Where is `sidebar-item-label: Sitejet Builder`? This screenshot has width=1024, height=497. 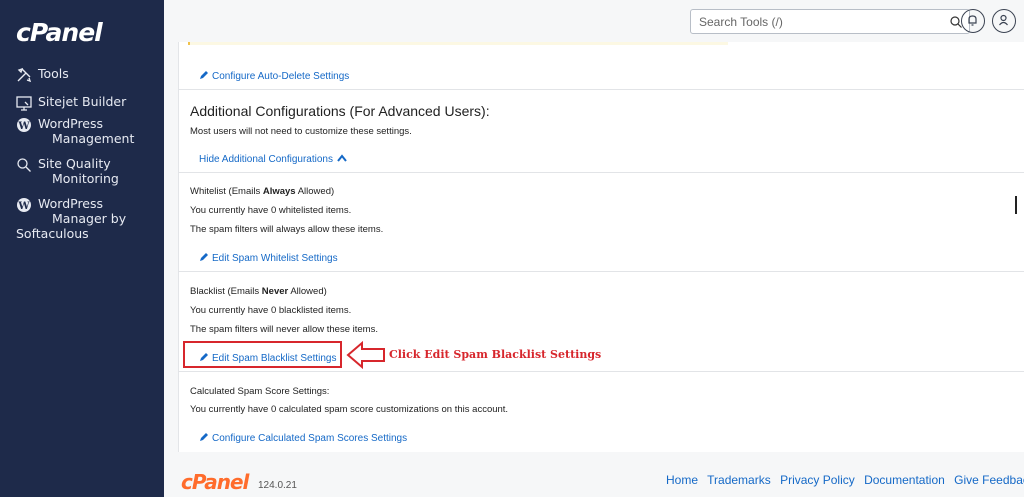 sidebar-item-label: Sitejet Builder is located at coordinates (82, 101).